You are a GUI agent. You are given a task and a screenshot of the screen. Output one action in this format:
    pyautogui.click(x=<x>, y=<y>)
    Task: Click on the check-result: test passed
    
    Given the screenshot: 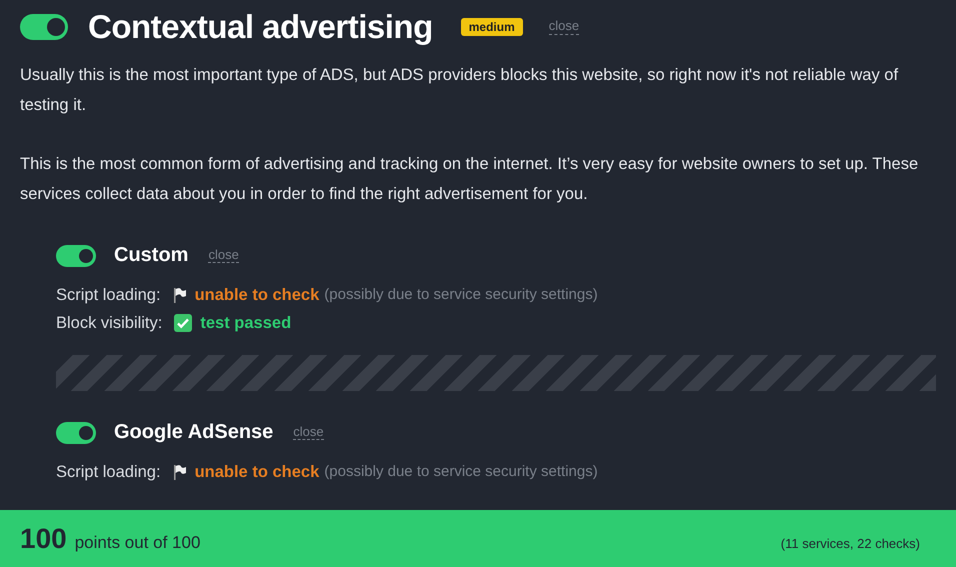 What is the action you would take?
    pyautogui.click(x=246, y=323)
    